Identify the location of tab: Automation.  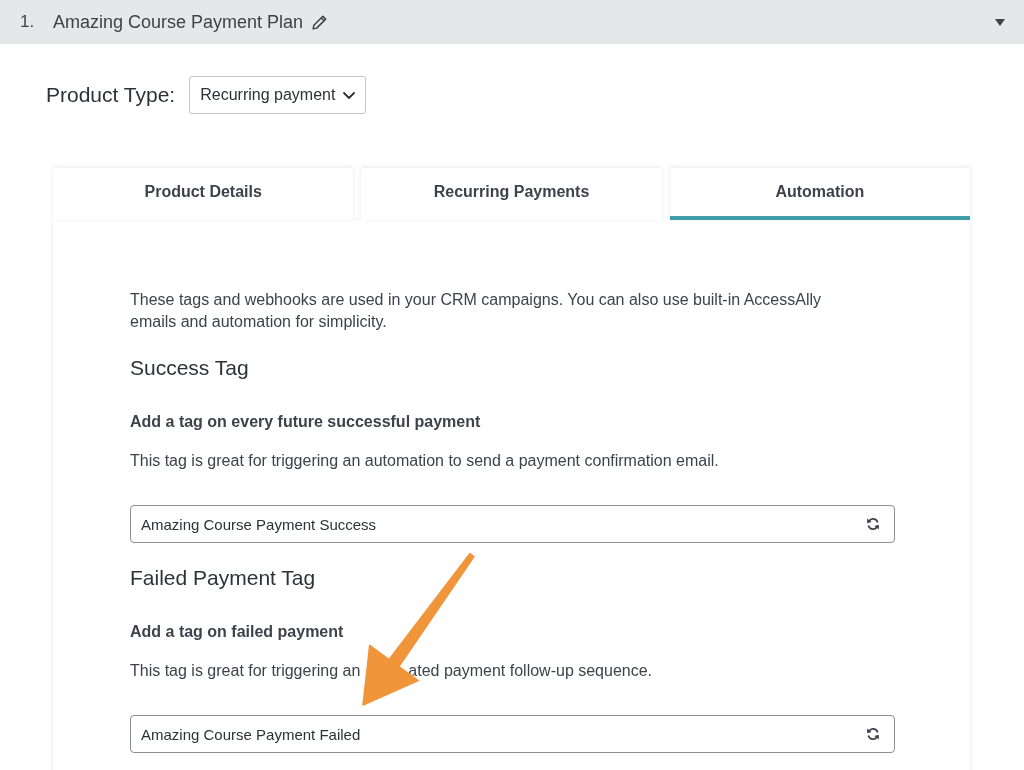
(819, 194).